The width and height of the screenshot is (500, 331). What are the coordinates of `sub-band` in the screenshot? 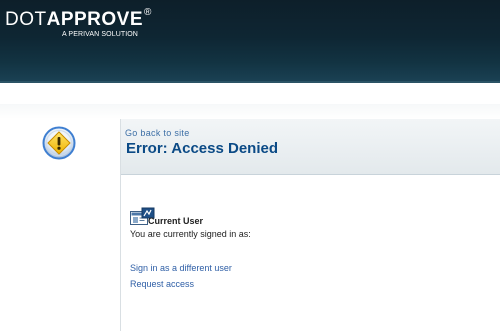 It's located at (250, 111).